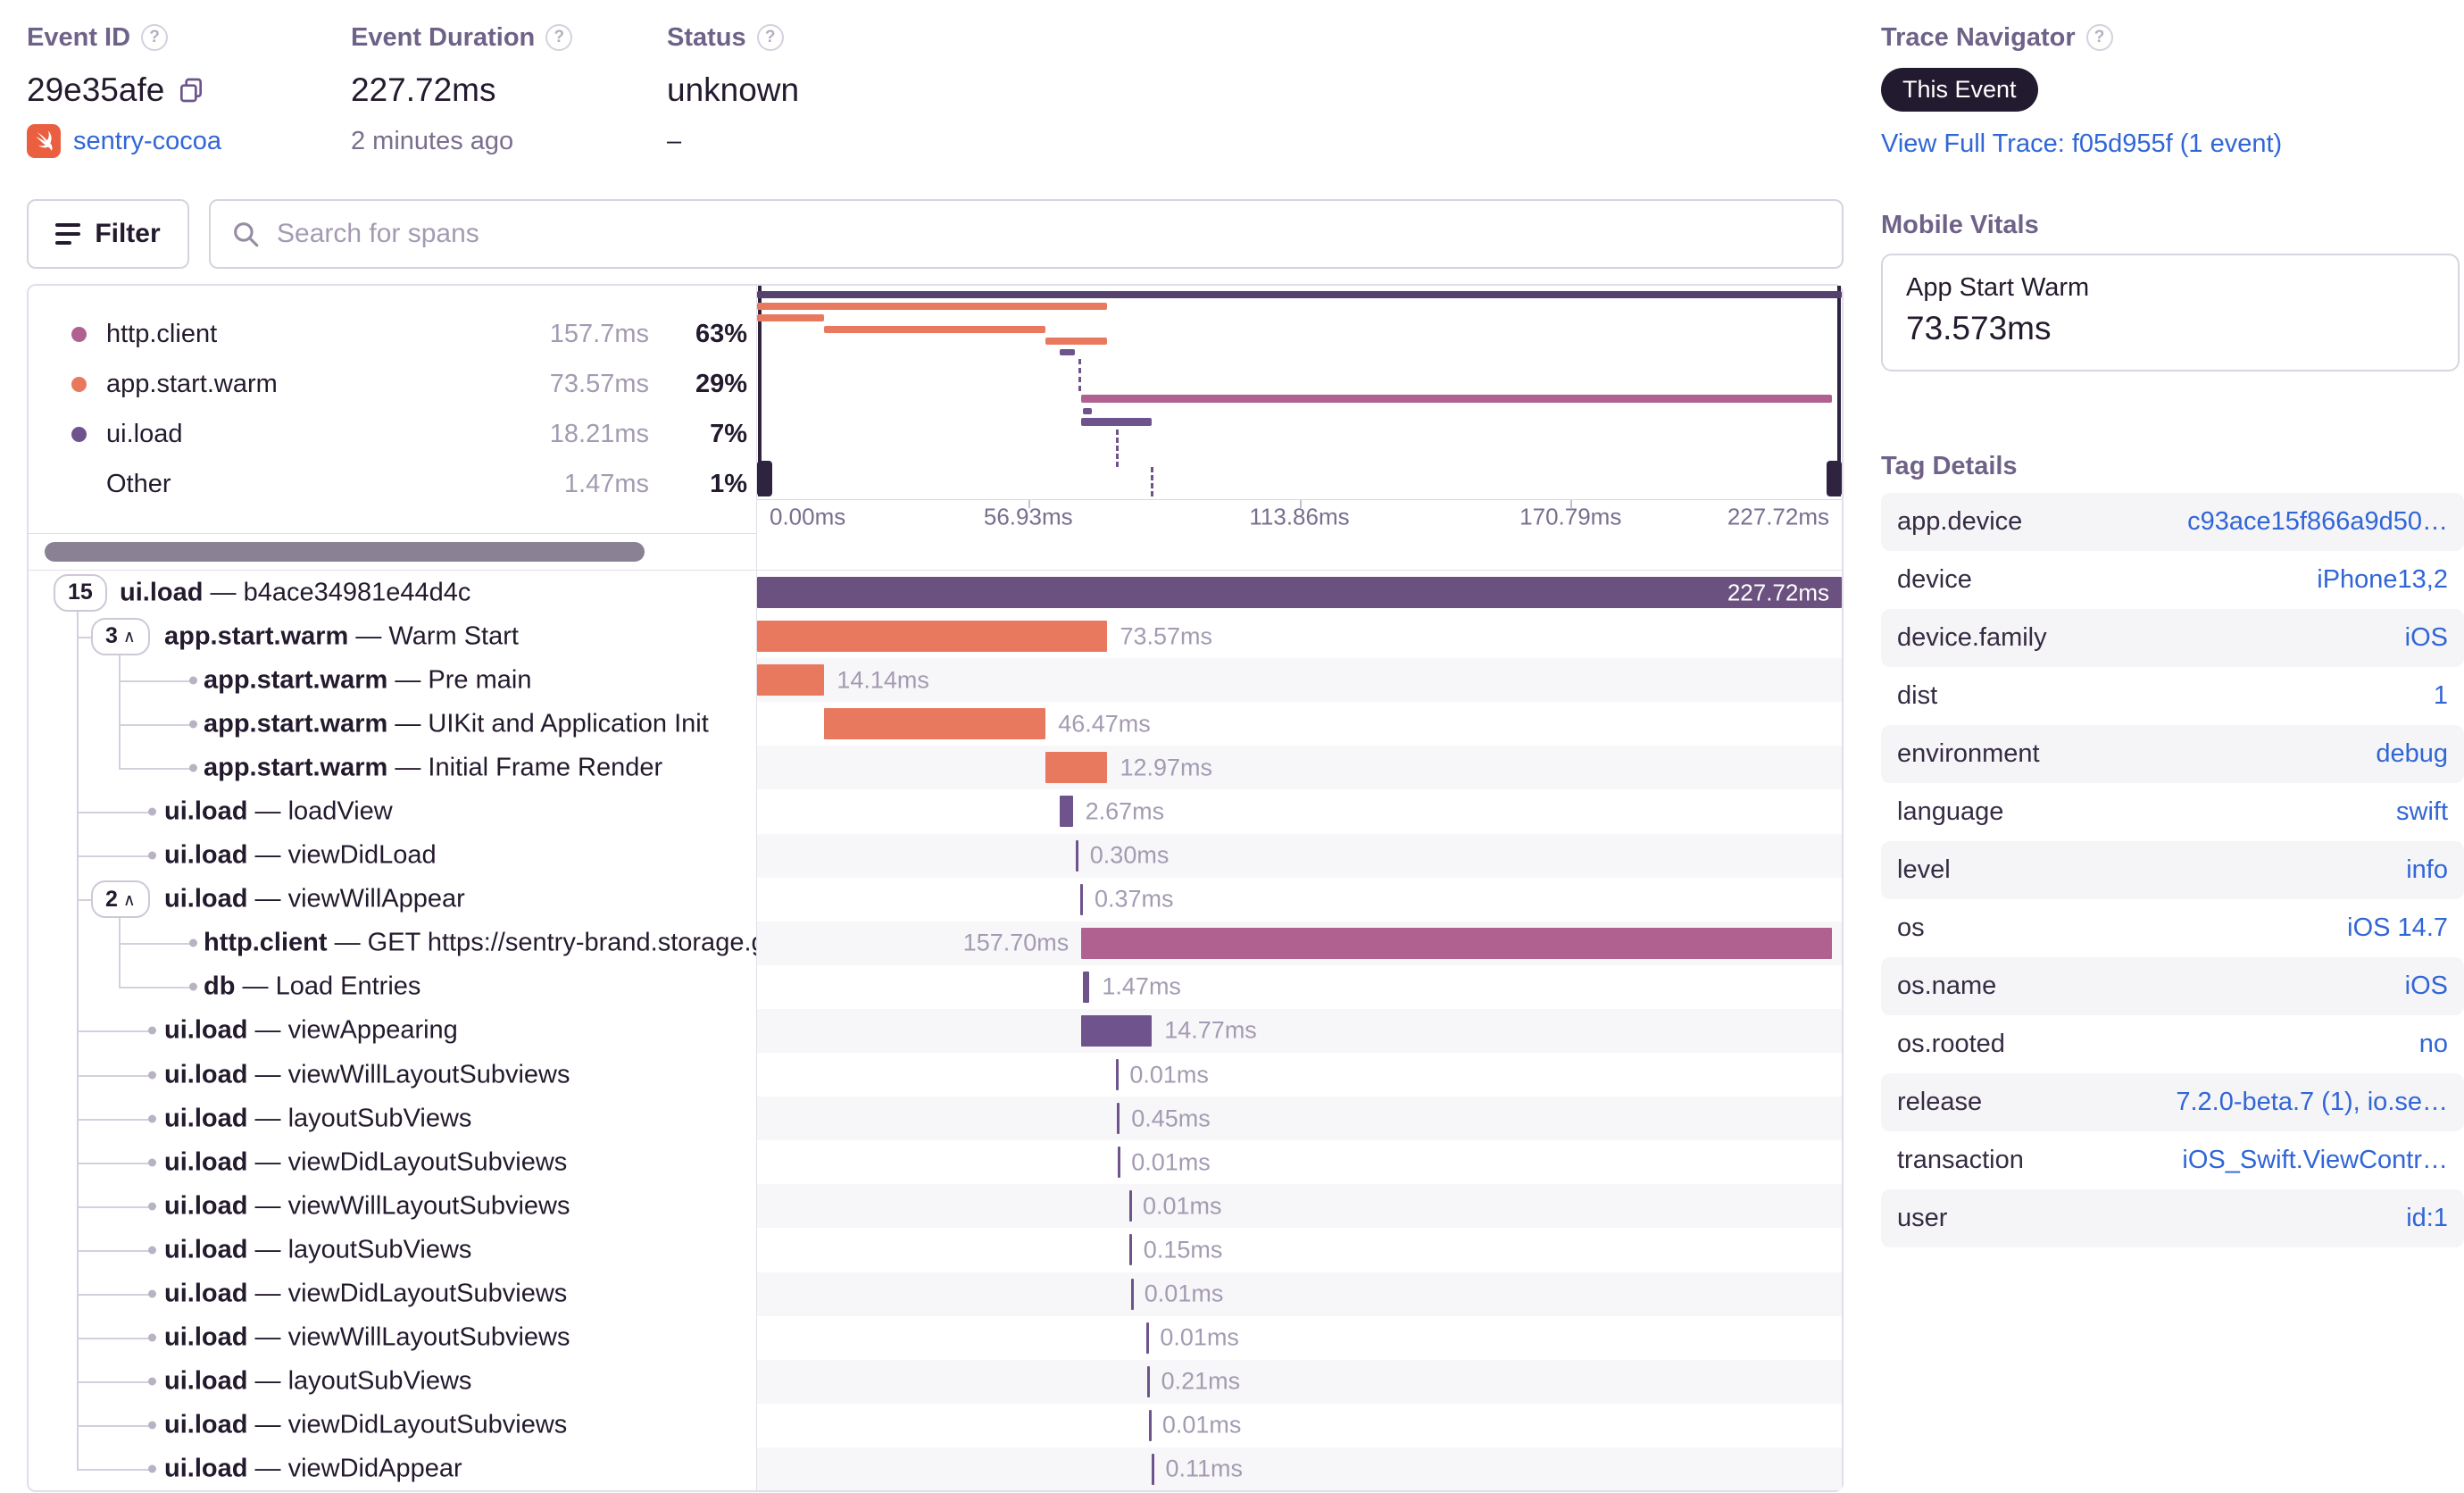  Describe the element at coordinates (345, 552) in the screenshot. I see `scrollbar-thumb` at that location.